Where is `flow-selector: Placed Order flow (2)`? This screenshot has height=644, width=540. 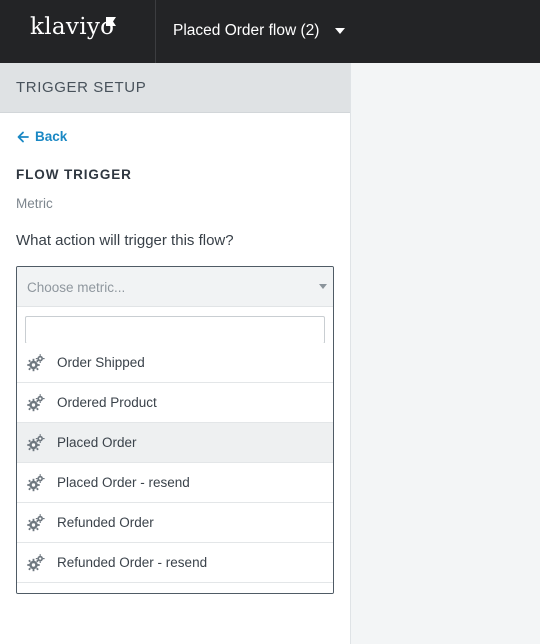 flow-selector: Placed Order flow (2) is located at coordinates (348, 31).